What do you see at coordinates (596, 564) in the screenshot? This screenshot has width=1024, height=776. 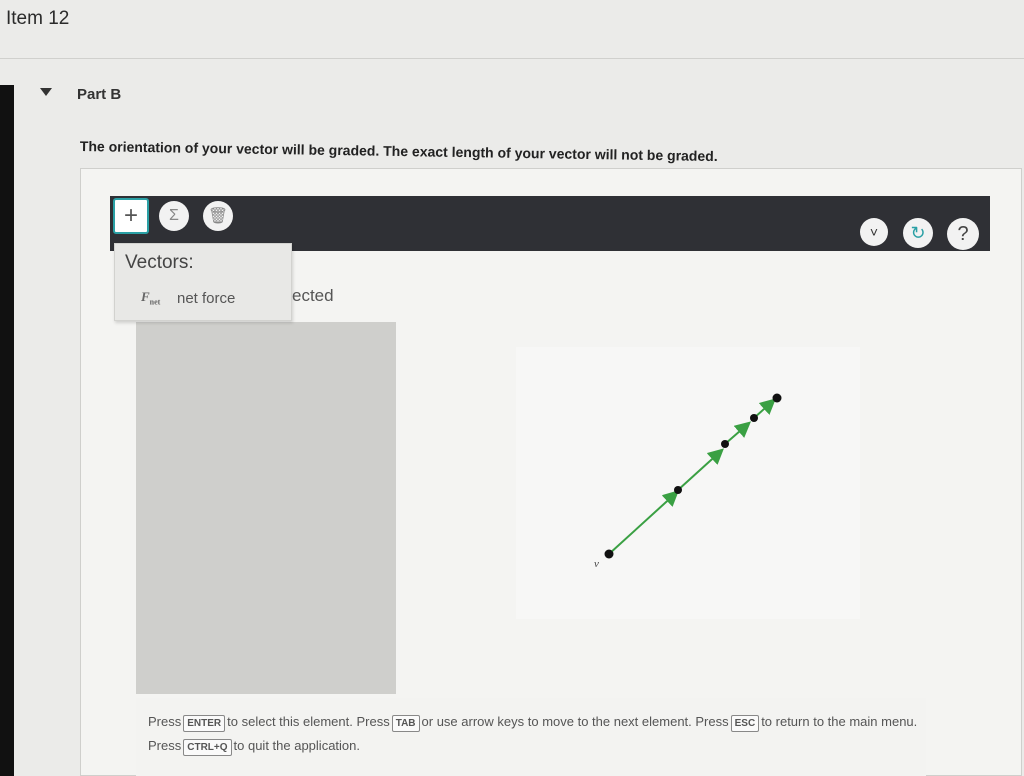 I see `vector-label: v` at bounding box center [596, 564].